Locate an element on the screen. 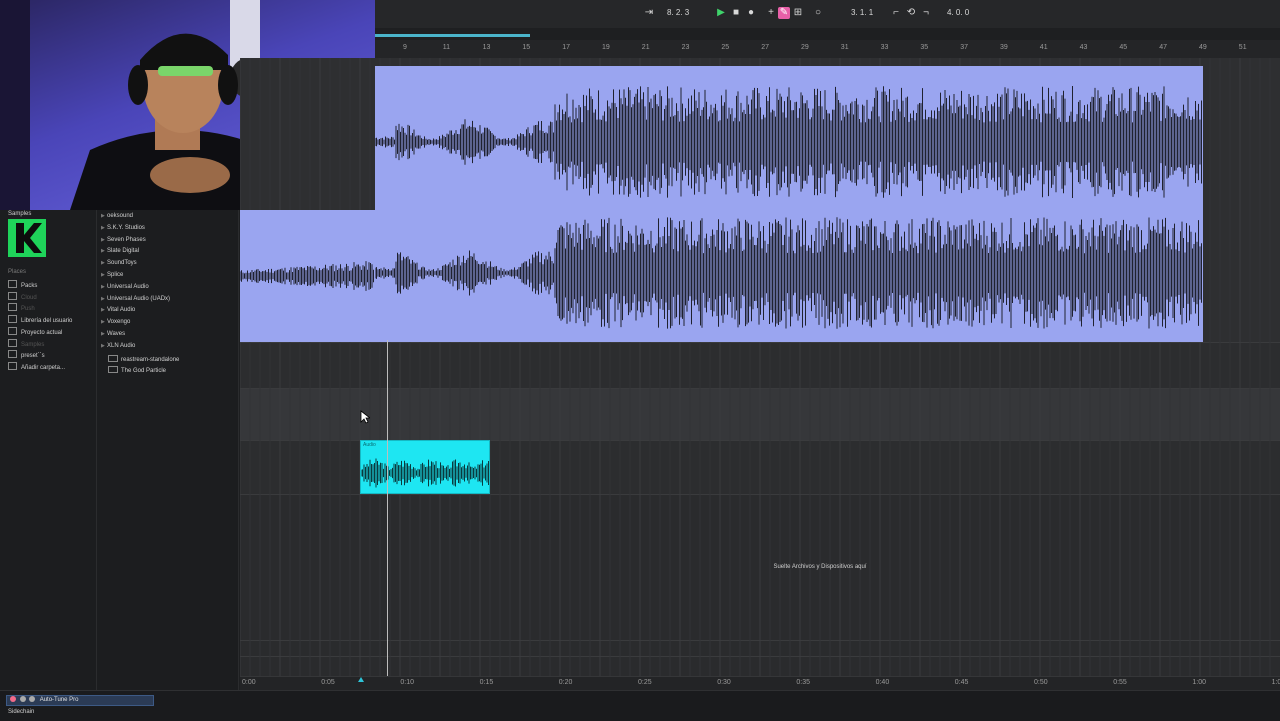 Image resolution: width=1280 pixels, height=721 pixels. bar-number: 23 is located at coordinates (685, 47).